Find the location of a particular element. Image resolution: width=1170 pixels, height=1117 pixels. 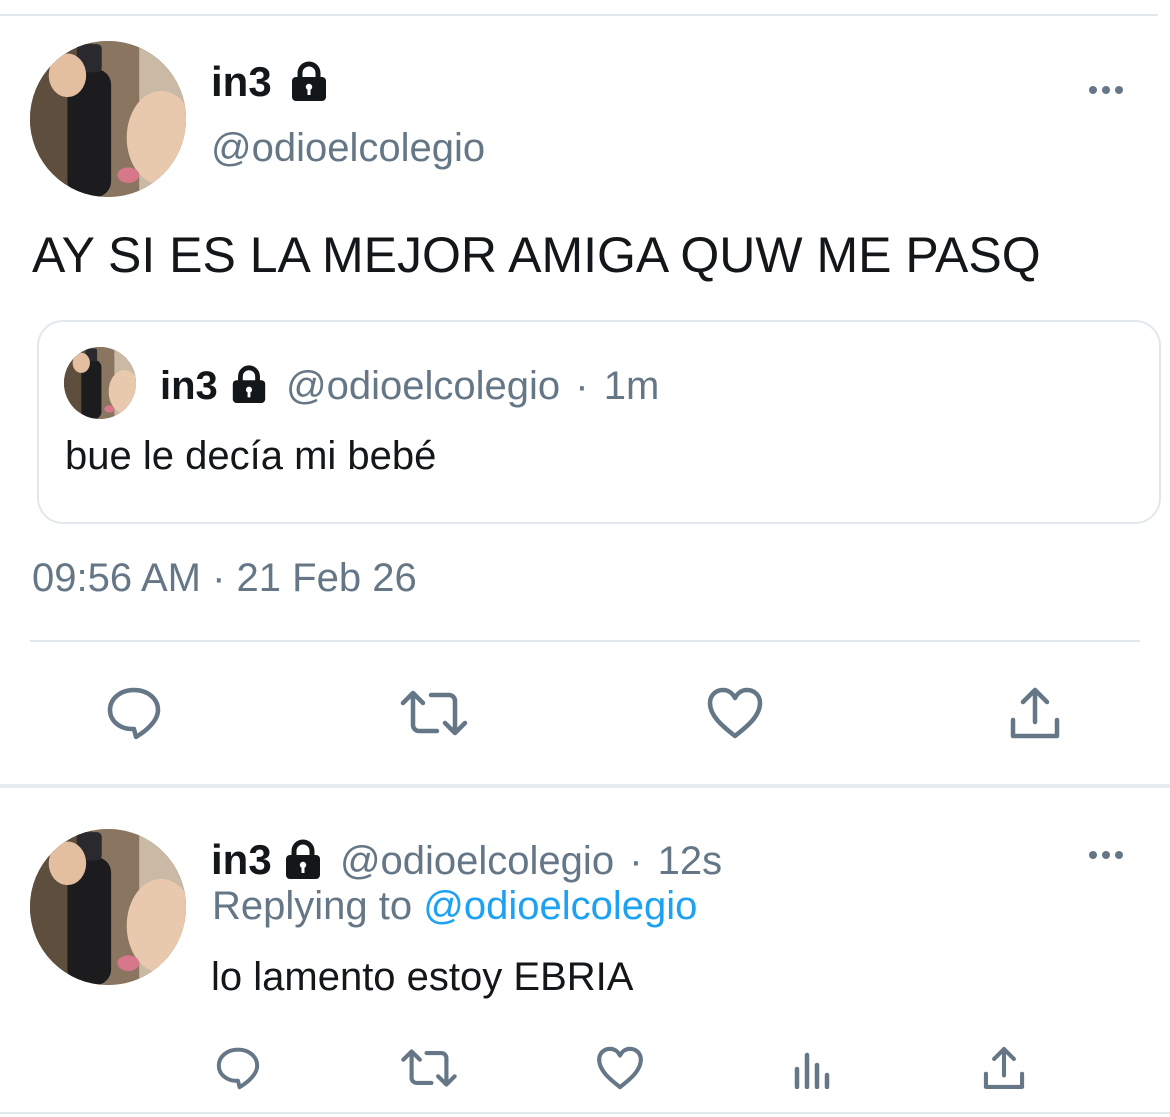

reply-text: lo lamento estoy EBRIA is located at coordinates (422, 977).